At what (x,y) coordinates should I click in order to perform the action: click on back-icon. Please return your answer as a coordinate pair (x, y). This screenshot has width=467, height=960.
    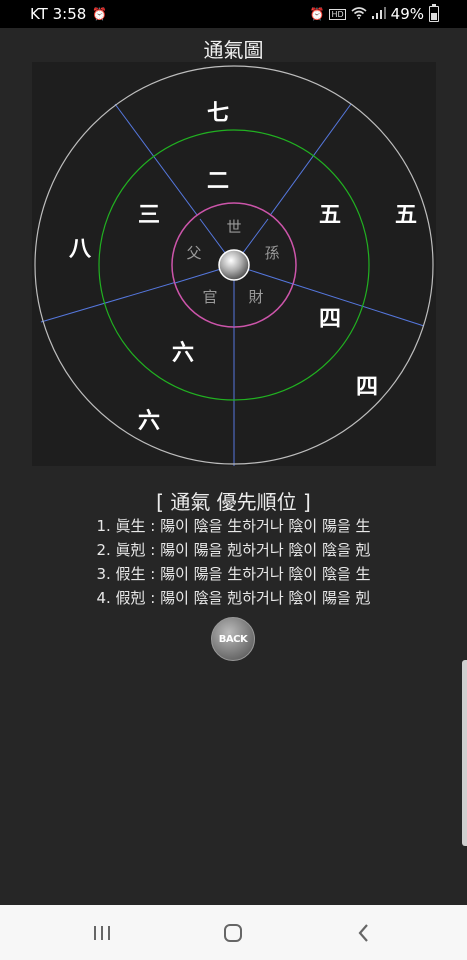
    Looking at the image, I should click on (364, 933).